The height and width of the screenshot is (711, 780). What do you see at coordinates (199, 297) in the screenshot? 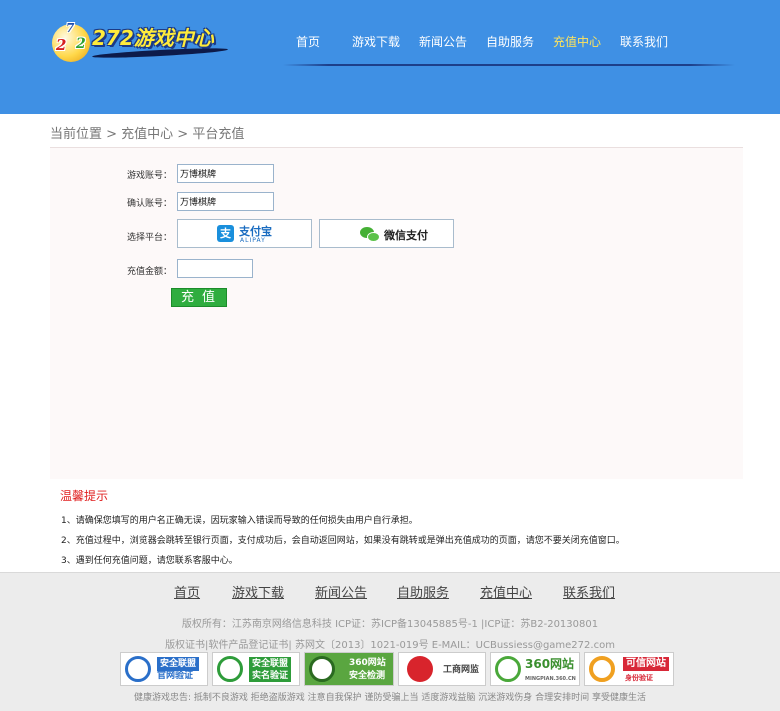
I see `recharge-submit-button: 充值` at bounding box center [199, 297].